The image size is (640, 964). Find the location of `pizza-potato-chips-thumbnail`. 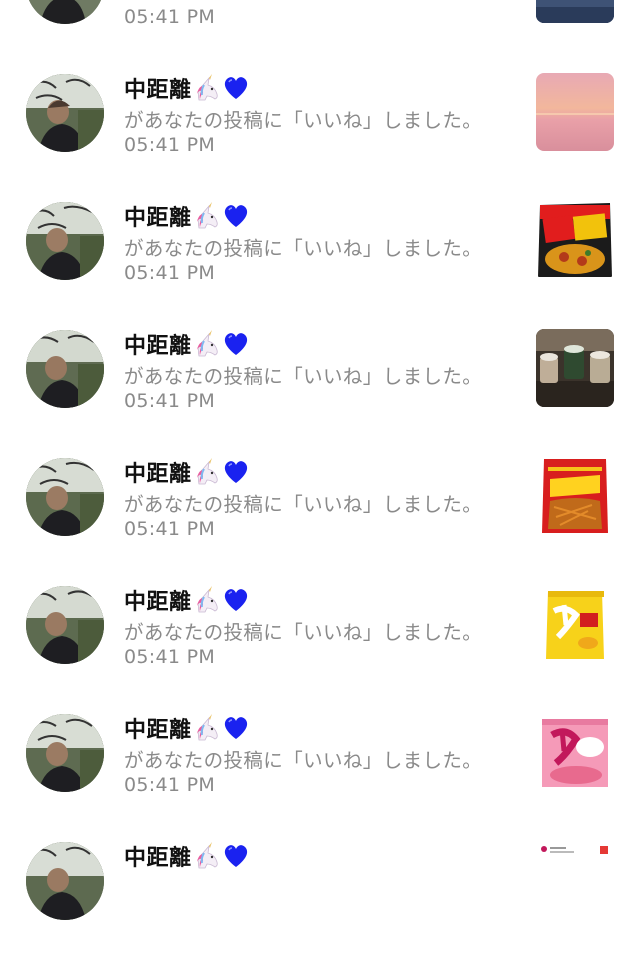

pizza-potato-chips-thumbnail is located at coordinates (575, 240).